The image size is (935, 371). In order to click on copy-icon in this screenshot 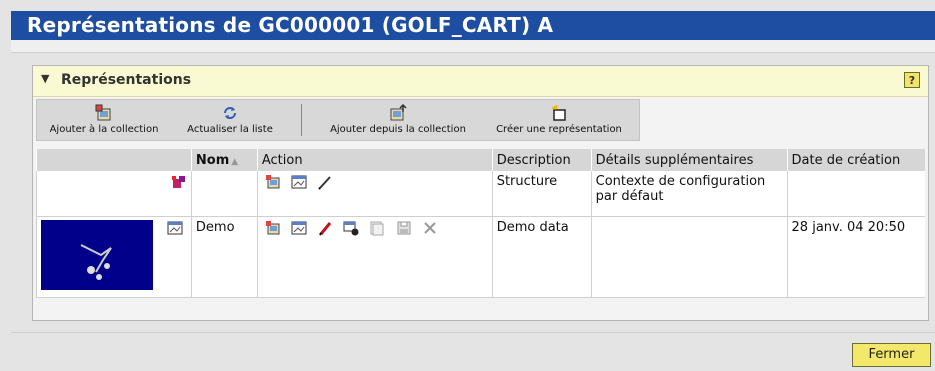, I will do `click(377, 230)`.